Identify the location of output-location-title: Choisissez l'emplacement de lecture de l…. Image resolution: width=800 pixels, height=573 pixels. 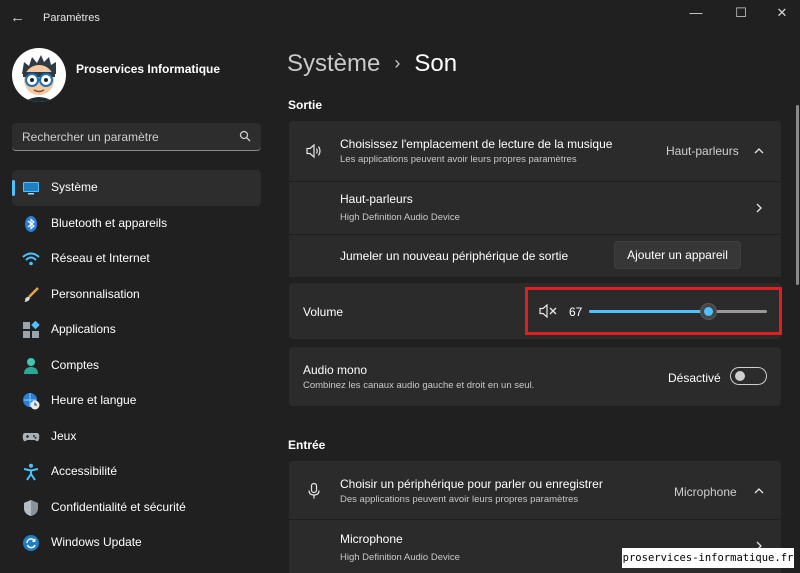
(476, 144).